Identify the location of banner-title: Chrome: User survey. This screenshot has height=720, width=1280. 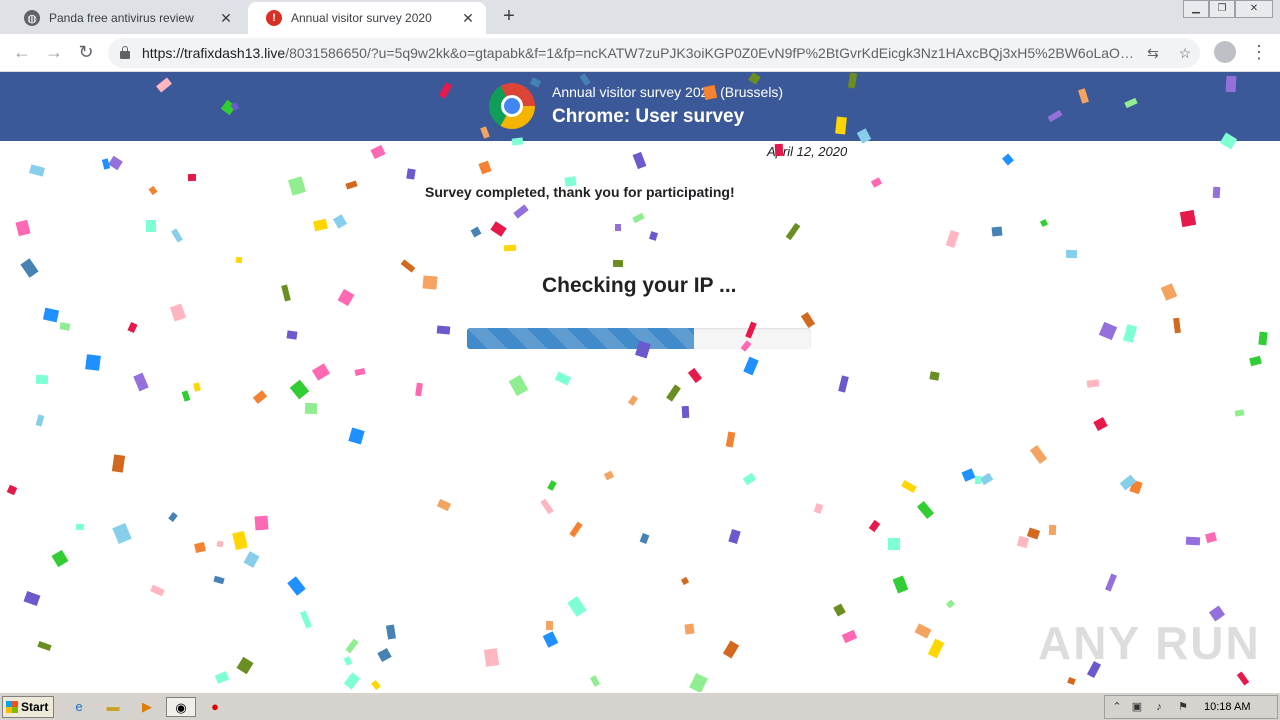
(648, 116).